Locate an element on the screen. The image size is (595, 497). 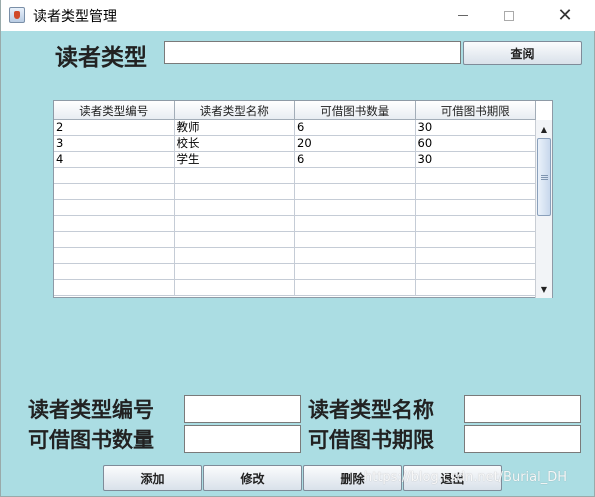
close-button: ✕ is located at coordinates (565, 15).